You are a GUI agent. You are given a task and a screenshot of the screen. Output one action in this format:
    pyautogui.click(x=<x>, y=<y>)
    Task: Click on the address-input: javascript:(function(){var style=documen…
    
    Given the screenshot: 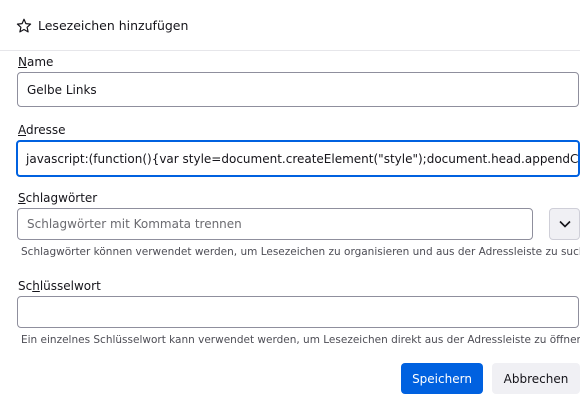 What is the action you would take?
    pyautogui.click(x=298, y=158)
    